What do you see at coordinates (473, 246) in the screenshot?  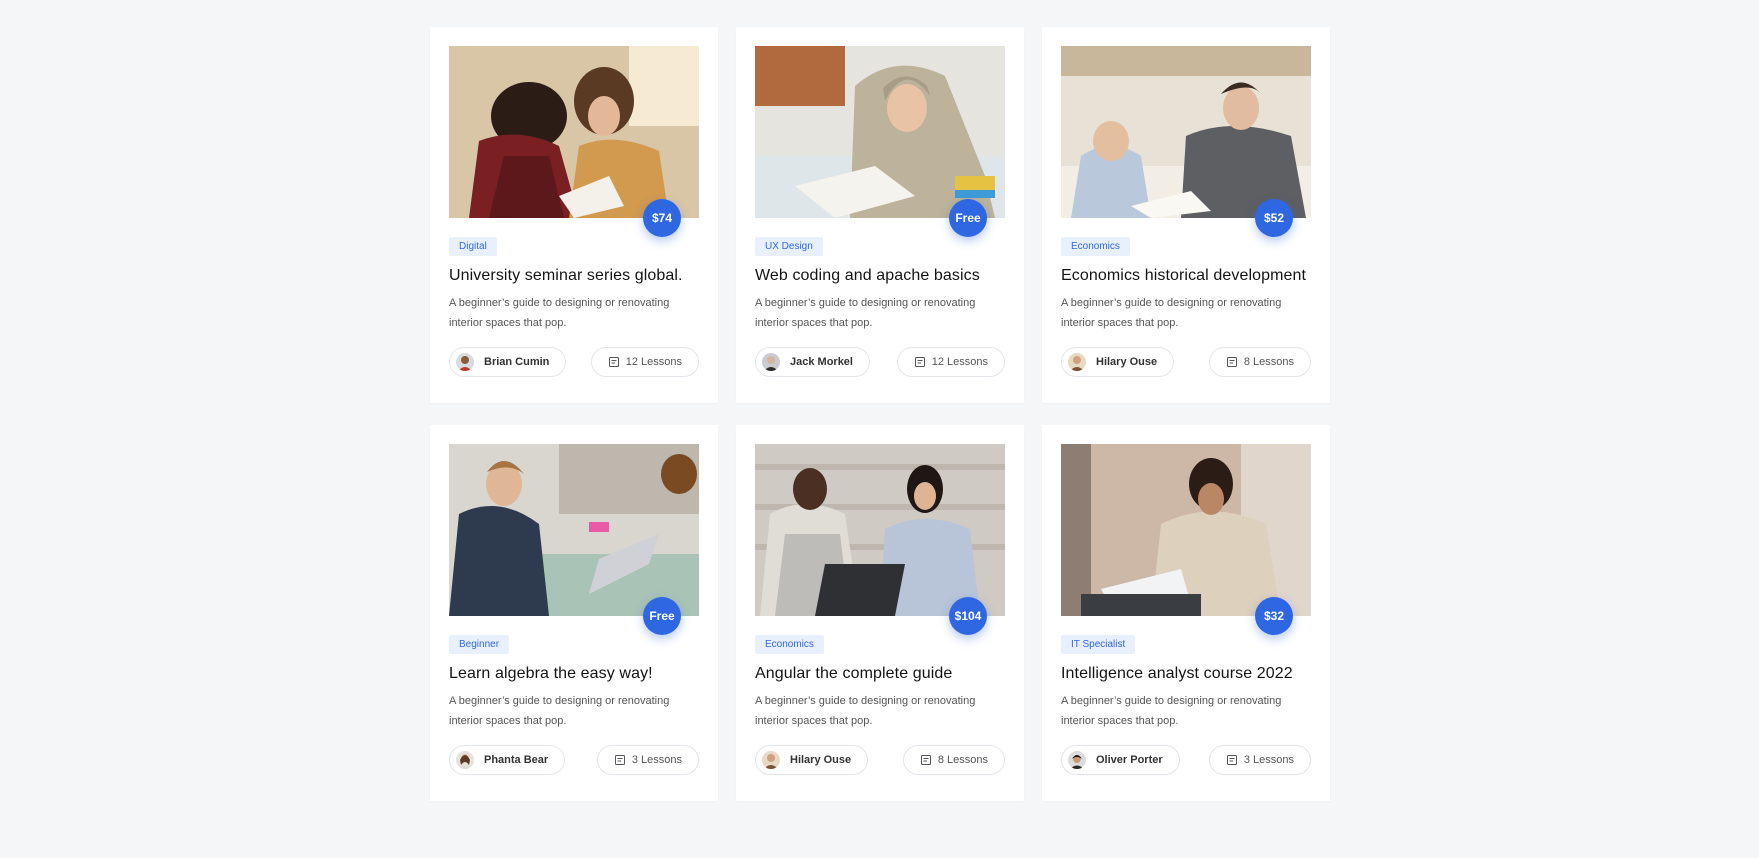 I see `category-tag: Digital` at bounding box center [473, 246].